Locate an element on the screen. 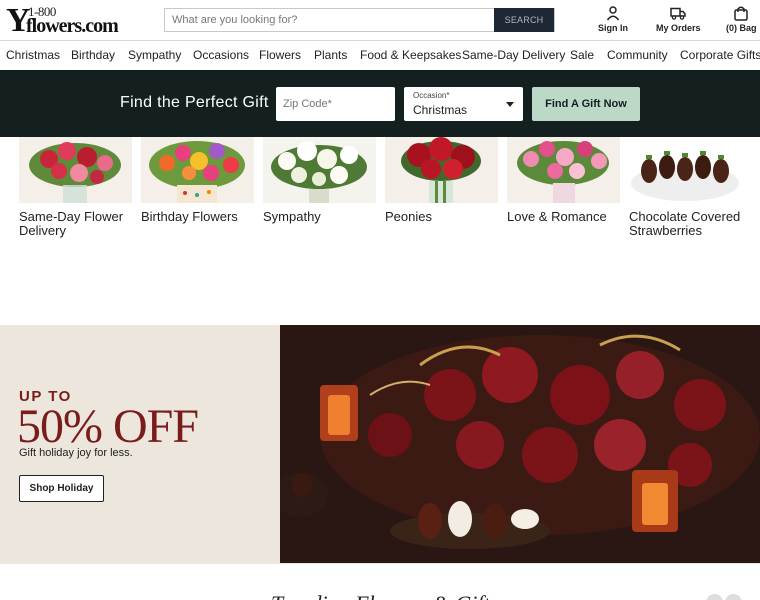 The height and width of the screenshot is (600, 760). sign-in-link: Sign In is located at coordinates (613, 20).